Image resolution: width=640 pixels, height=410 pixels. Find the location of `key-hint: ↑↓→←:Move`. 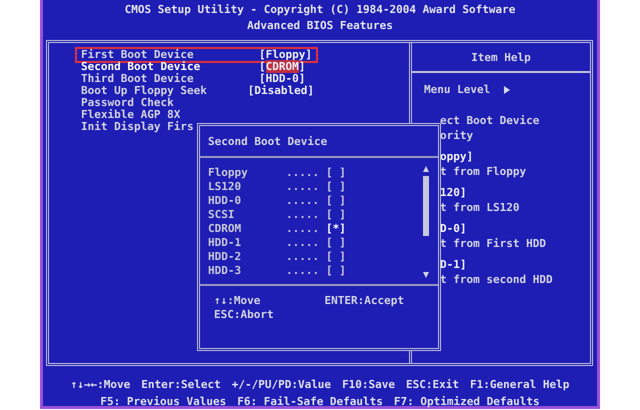

key-hint: ↑↓→←:Move is located at coordinates (100, 385).